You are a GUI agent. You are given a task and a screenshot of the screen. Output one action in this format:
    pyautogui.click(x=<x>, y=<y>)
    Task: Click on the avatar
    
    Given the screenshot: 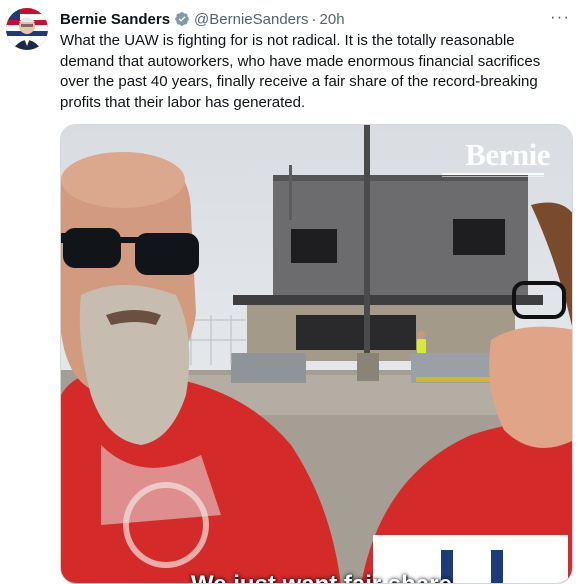 What is the action you would take?
    pyautogui.click(x=27, y=29)
    